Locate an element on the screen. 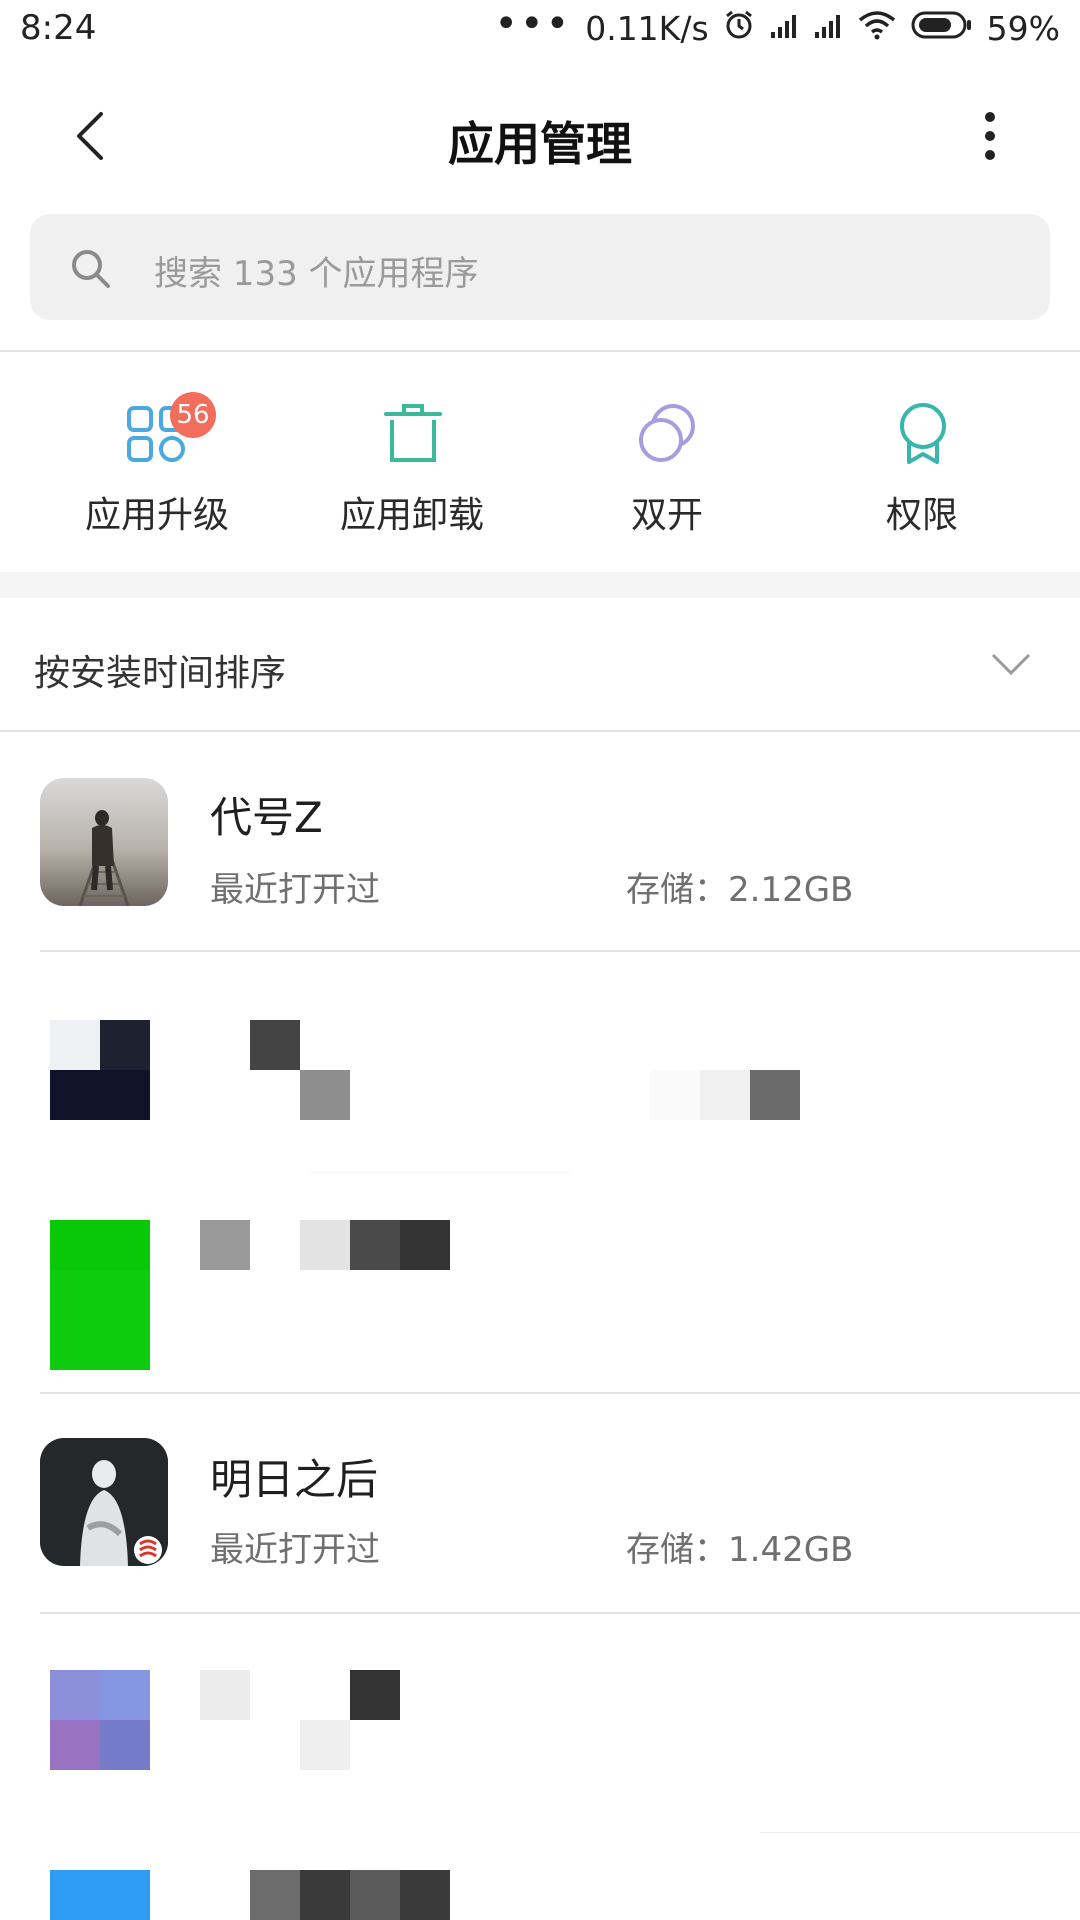  action-label: 权限 is located at coordinates (921, 515).